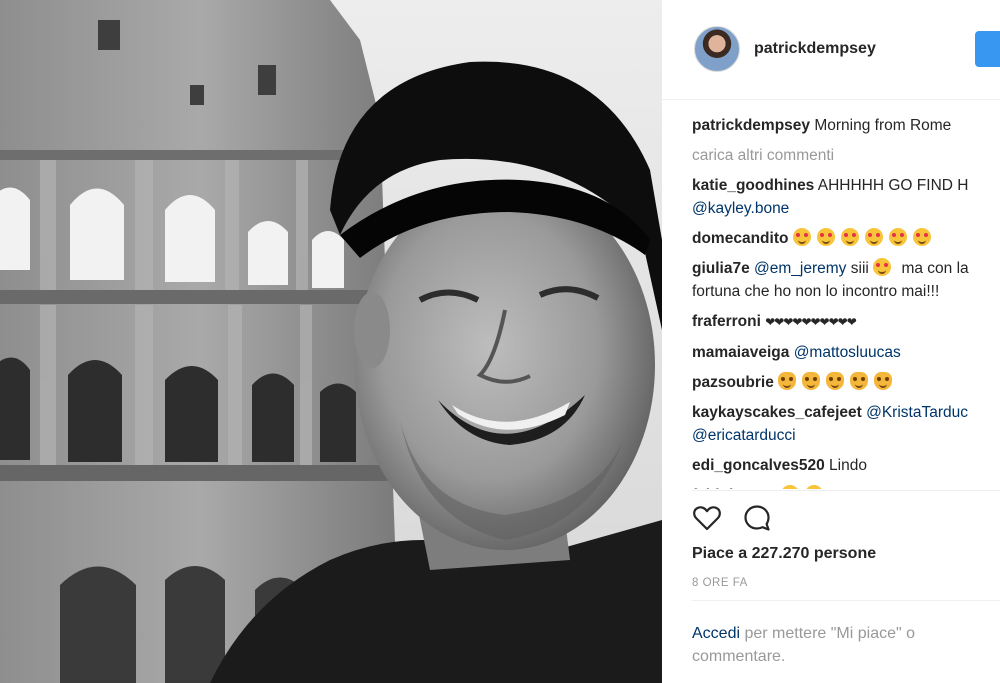 This screenshot has height=683, width=1000. Describe the element at coordinates (987, 49) in the screenshot. I see `follow-button: Se` at that location.